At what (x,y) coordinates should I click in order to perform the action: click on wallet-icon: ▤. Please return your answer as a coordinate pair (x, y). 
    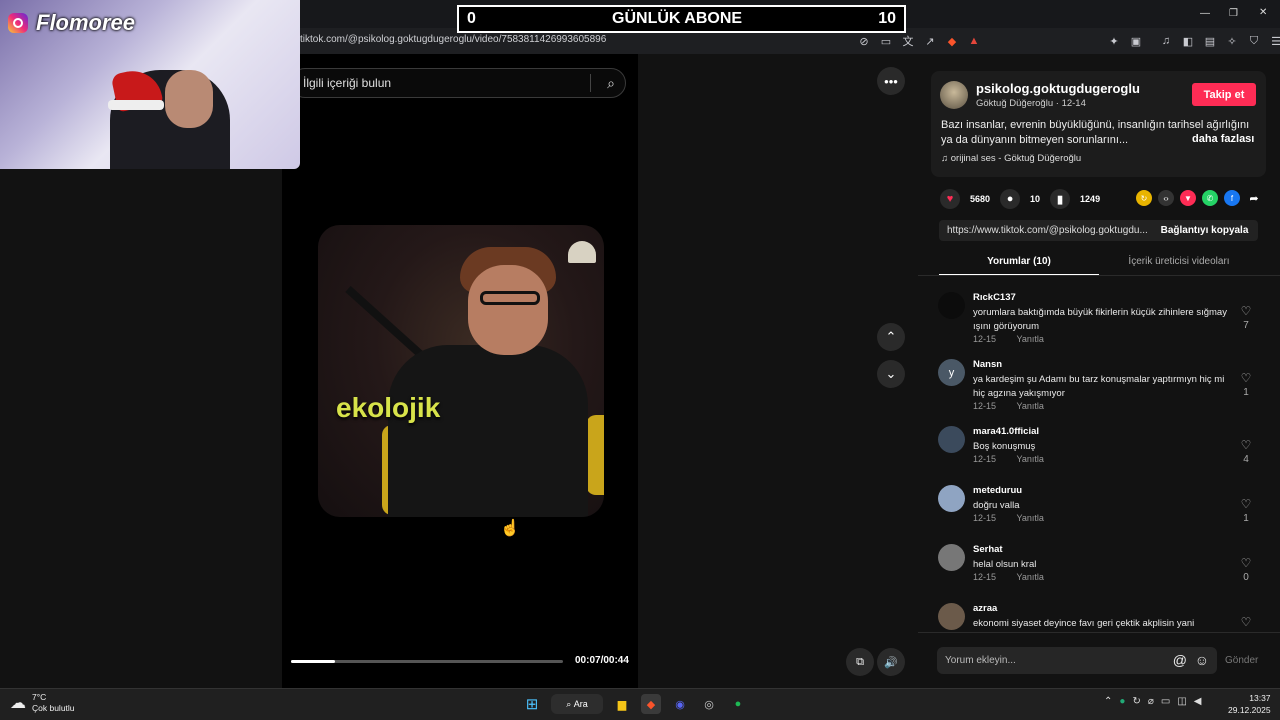
    Looking at the image, I should click on (1210, 41).